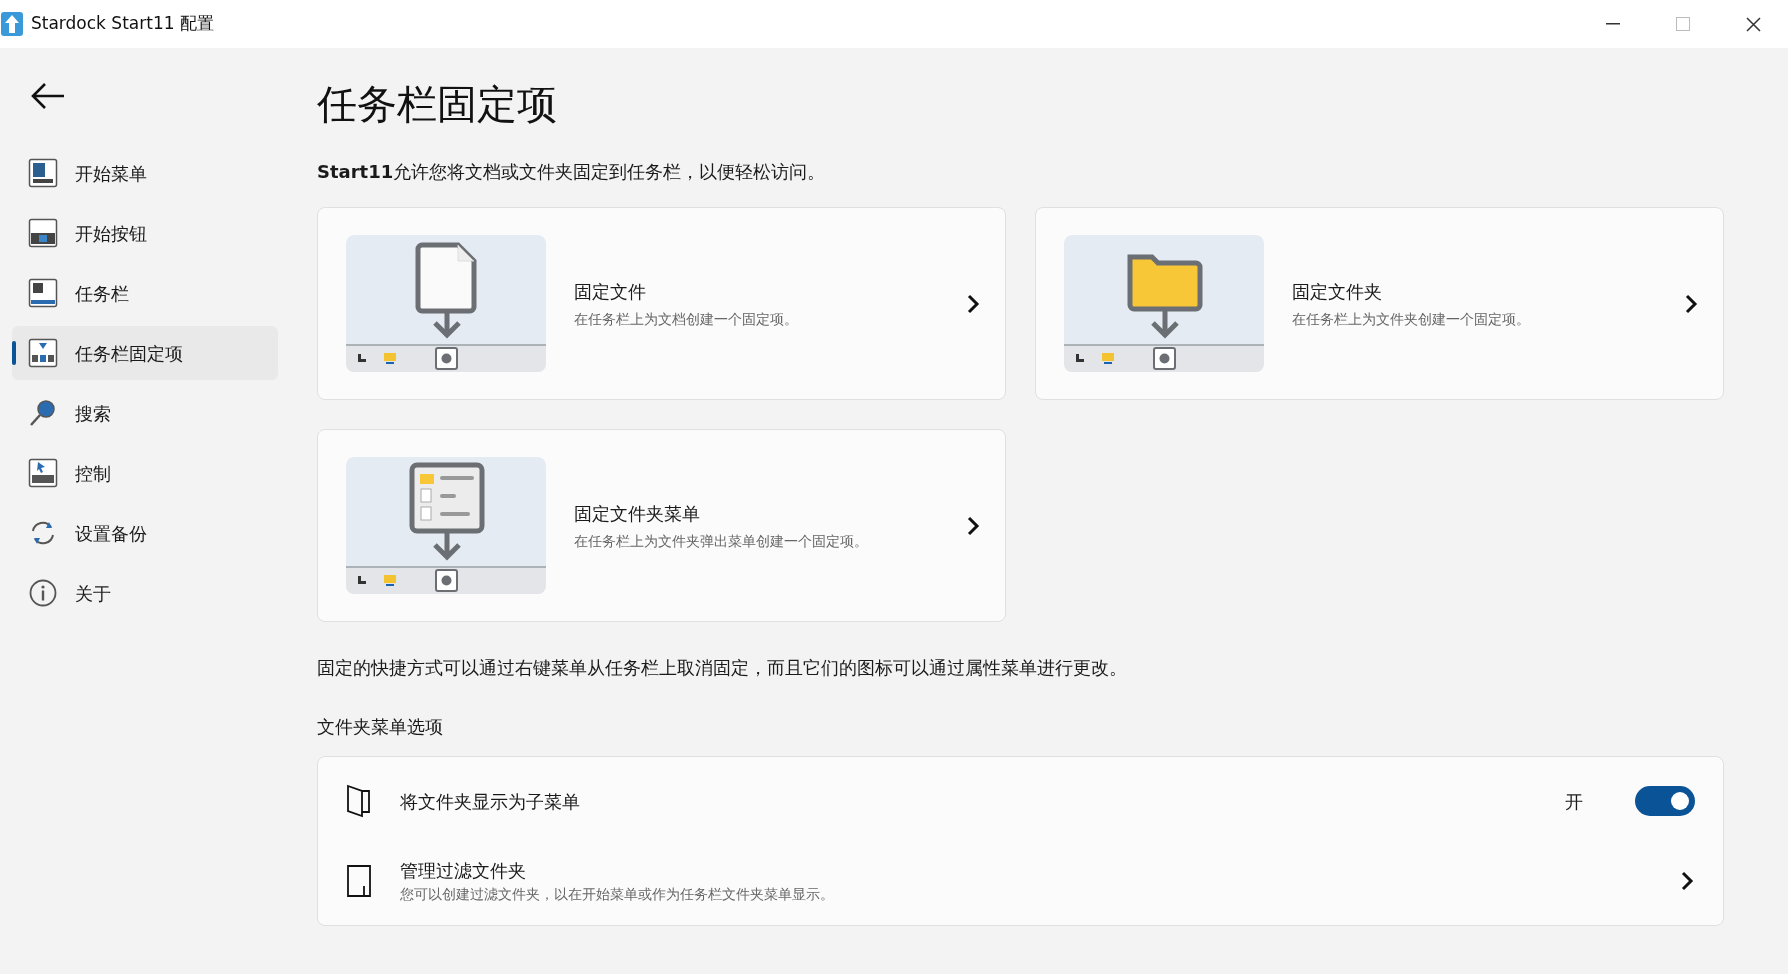 Image resolution: width=1788 pixels, height=974 pixels. Describe the element at coordinates (43, 353) in the screenshot. I see `taskbar-pins-icon` at that location.